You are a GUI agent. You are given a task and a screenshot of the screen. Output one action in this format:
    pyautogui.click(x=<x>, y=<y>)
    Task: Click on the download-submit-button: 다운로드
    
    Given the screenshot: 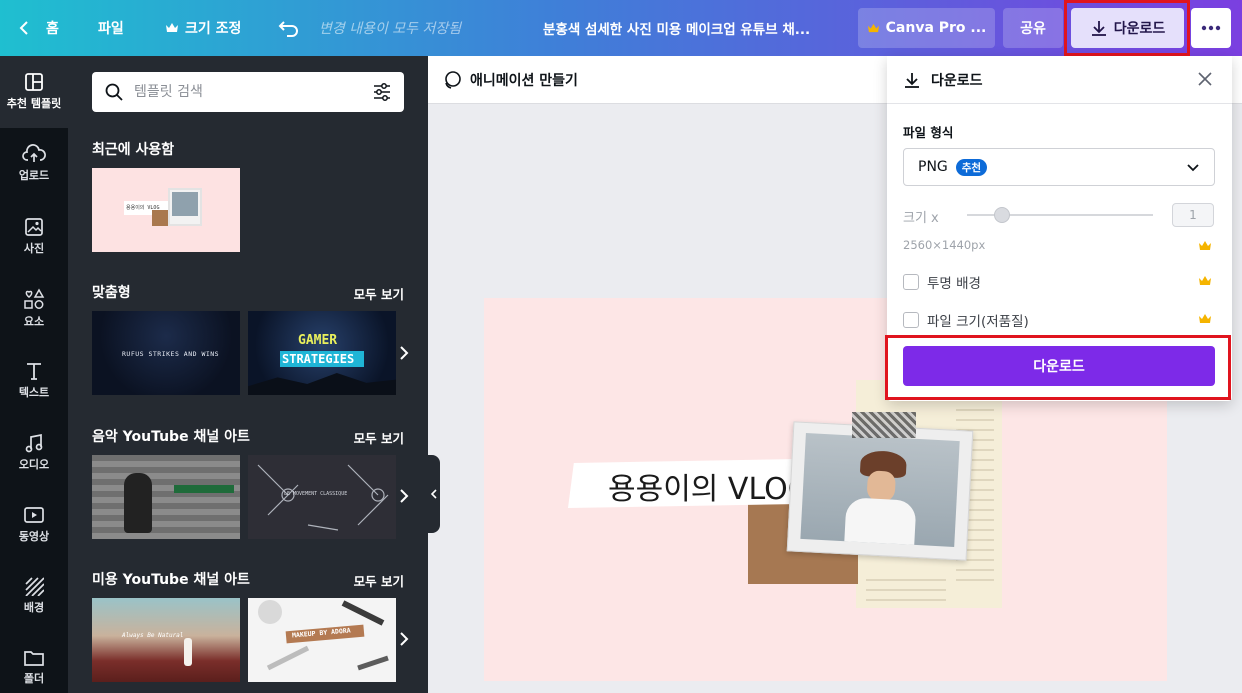 What is the action you would take?
    pyautogui.click(x=1059, y=366)
    